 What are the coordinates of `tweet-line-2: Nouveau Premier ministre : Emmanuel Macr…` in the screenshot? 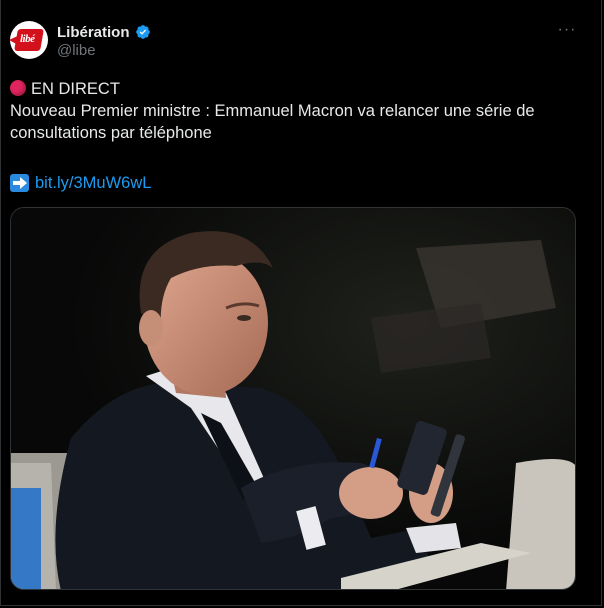 It's located at (272, 111).